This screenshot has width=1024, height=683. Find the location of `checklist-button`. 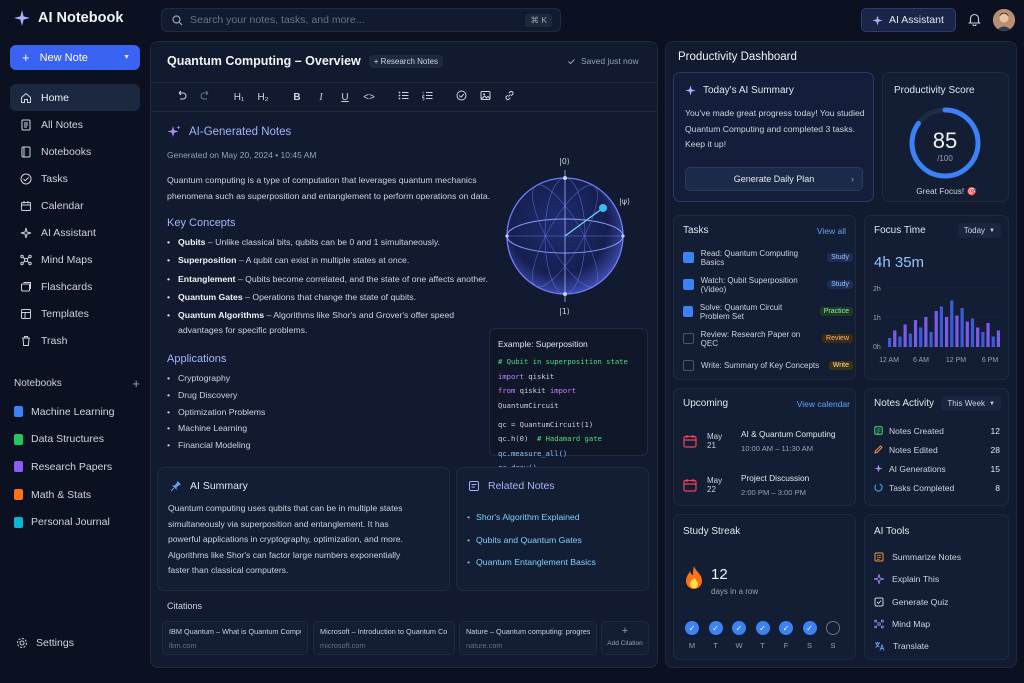

checklist-button is located at coordinates (461, 97).